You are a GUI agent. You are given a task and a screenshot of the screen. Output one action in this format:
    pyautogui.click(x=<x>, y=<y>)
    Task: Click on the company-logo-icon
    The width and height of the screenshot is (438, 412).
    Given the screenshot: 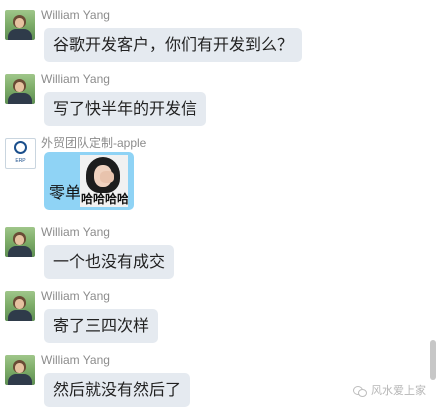 What is the action you would take?
    pyautogui.click(x=20, y=147)
    